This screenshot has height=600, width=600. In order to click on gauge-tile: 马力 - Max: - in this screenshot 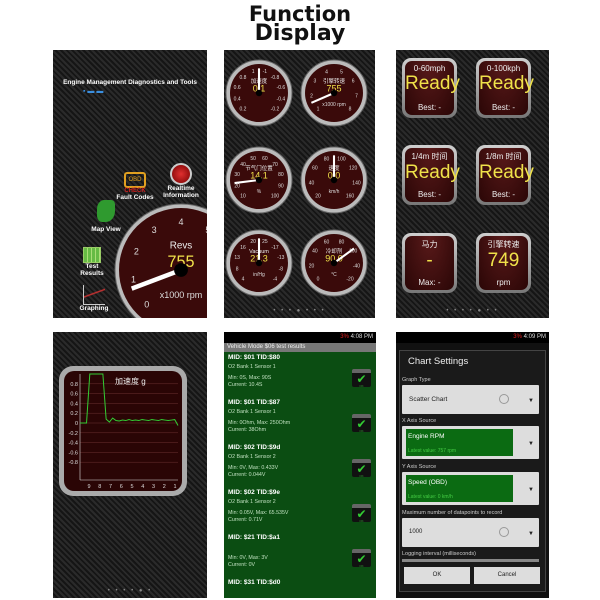, I will do `click(429, 263)`.